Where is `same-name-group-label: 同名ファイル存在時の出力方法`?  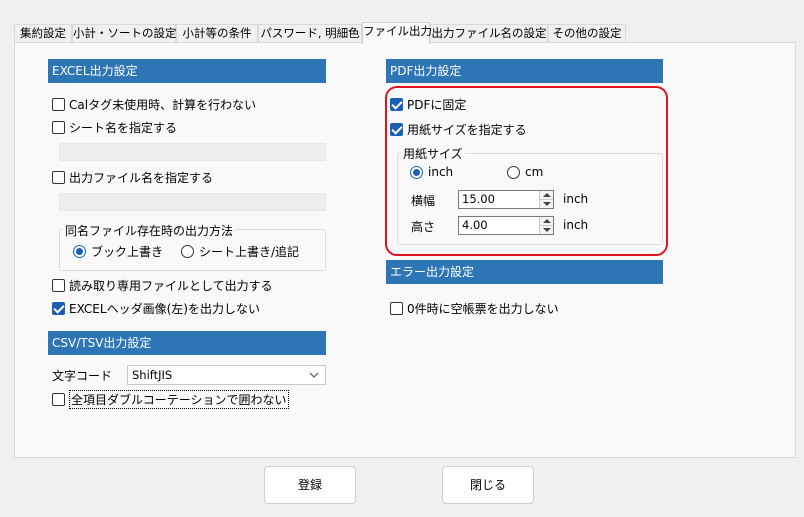
same-name-group-label: 同名ファイル存在時の出力方法 is located at coordinates (149, 230).